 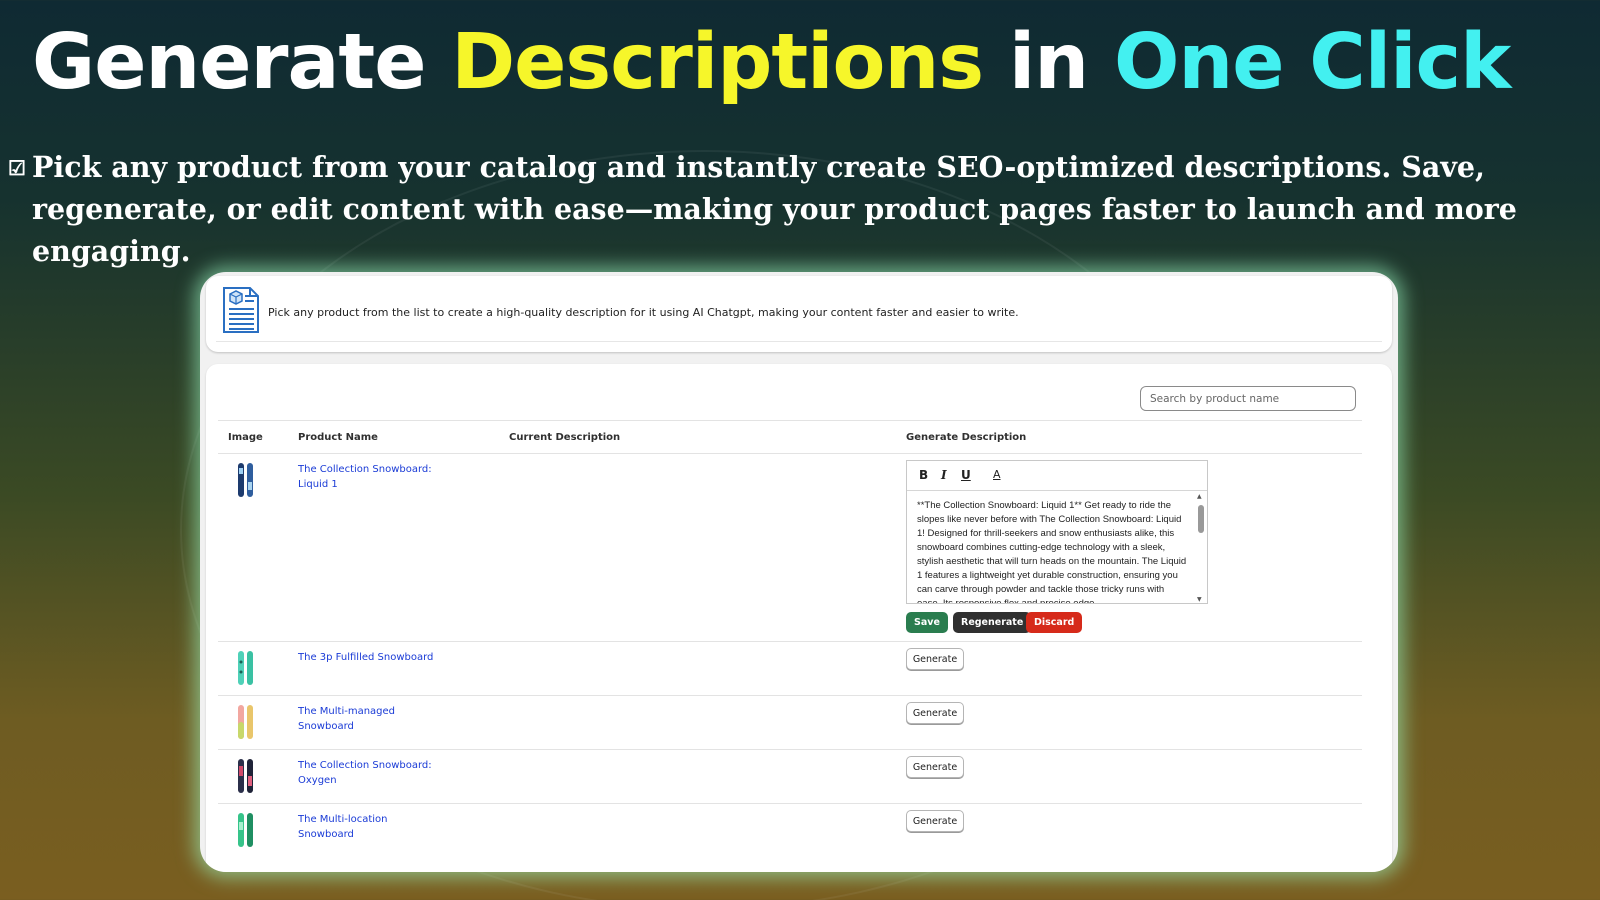 What do you see at coordinates (366, 657) in the screenshot?
I see `product-name-line: The 3p Fulfilled Snowboard` at bounding box center [366, 657].